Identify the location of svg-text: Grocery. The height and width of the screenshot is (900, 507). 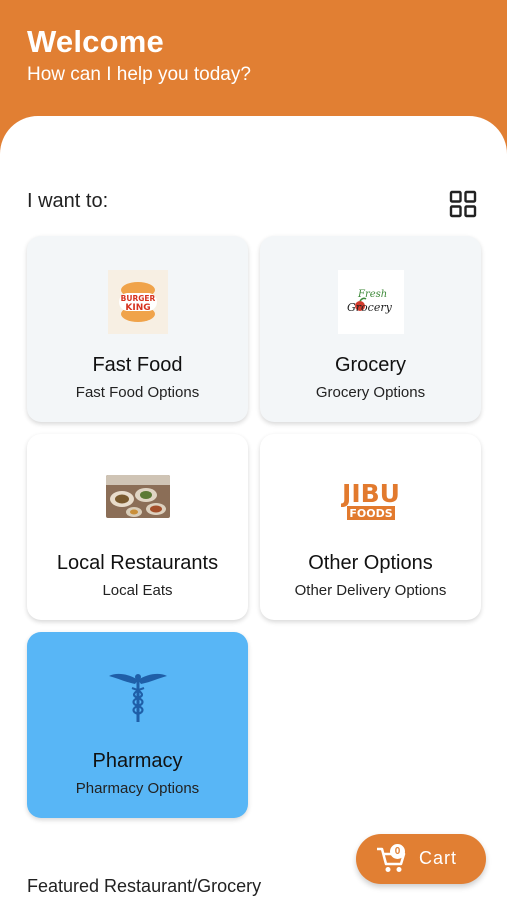
(370, 307).